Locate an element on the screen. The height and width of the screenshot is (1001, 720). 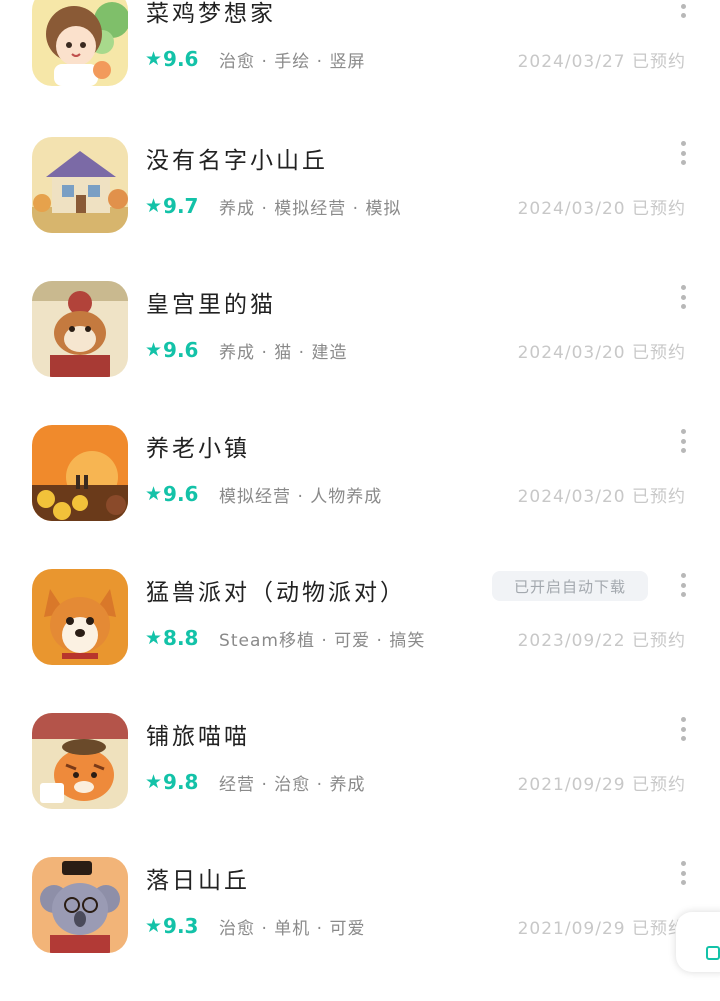
game-title: 铺旅喵喵 is located at coordinates (198, 737).